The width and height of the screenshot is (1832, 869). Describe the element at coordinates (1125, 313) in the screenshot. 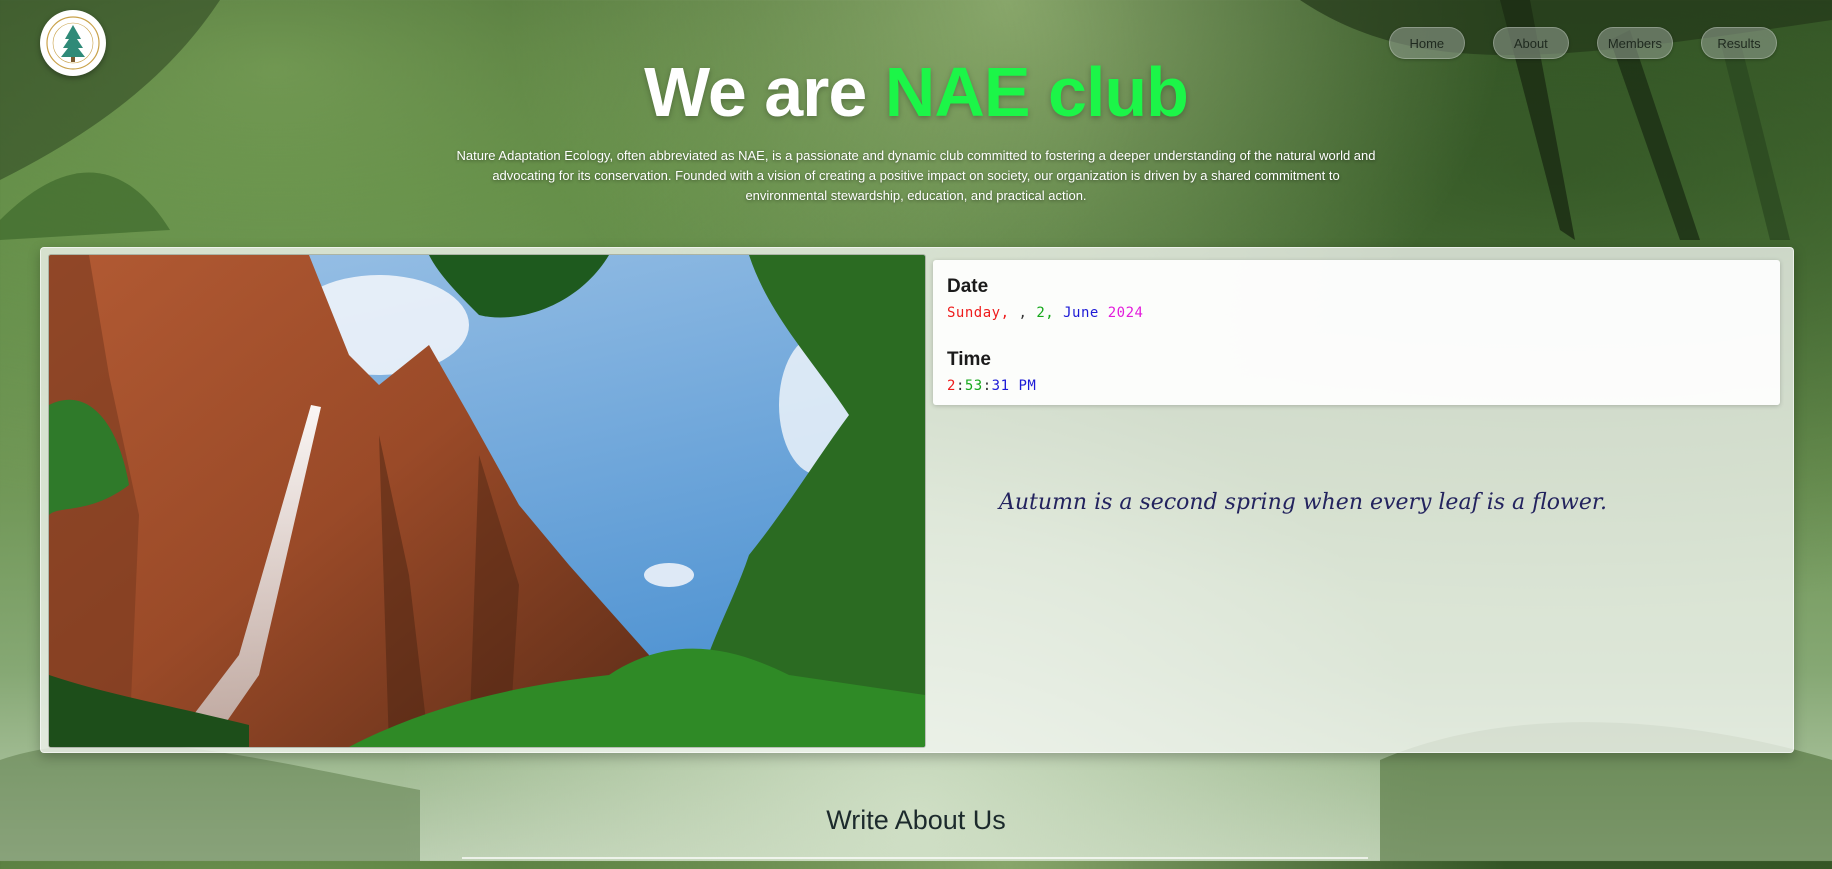

I see `date-year: 2024` at that location.